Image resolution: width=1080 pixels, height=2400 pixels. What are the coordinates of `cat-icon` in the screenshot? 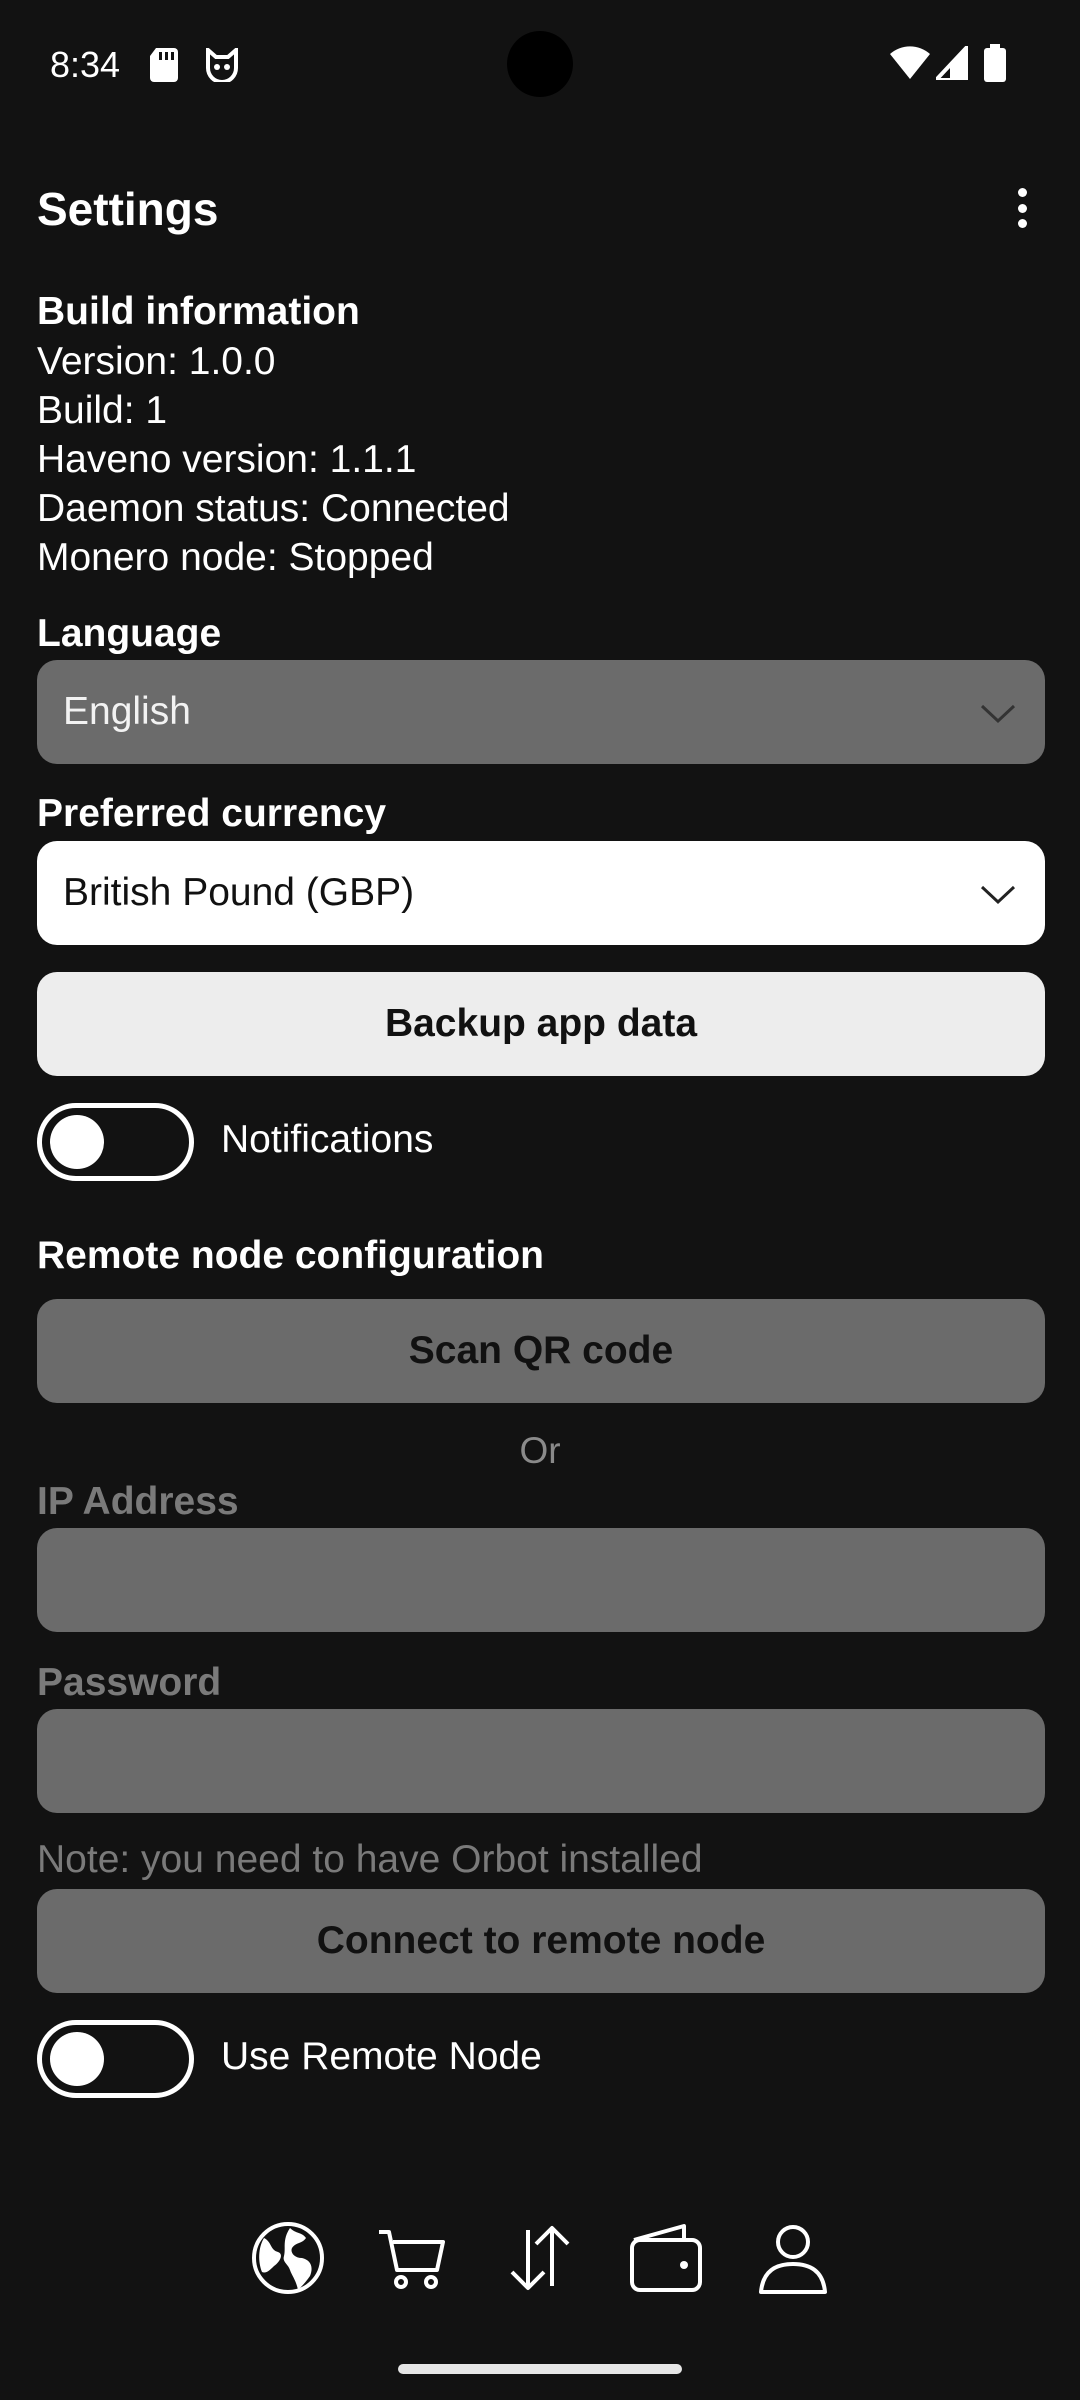 It's located at (222, 65).